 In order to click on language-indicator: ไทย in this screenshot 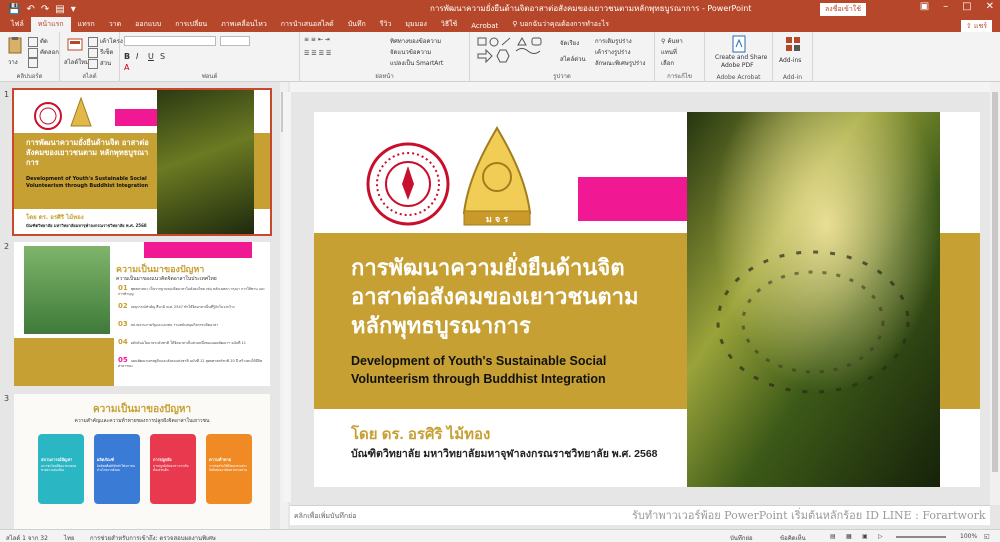, I will do `click(69, 537)`.